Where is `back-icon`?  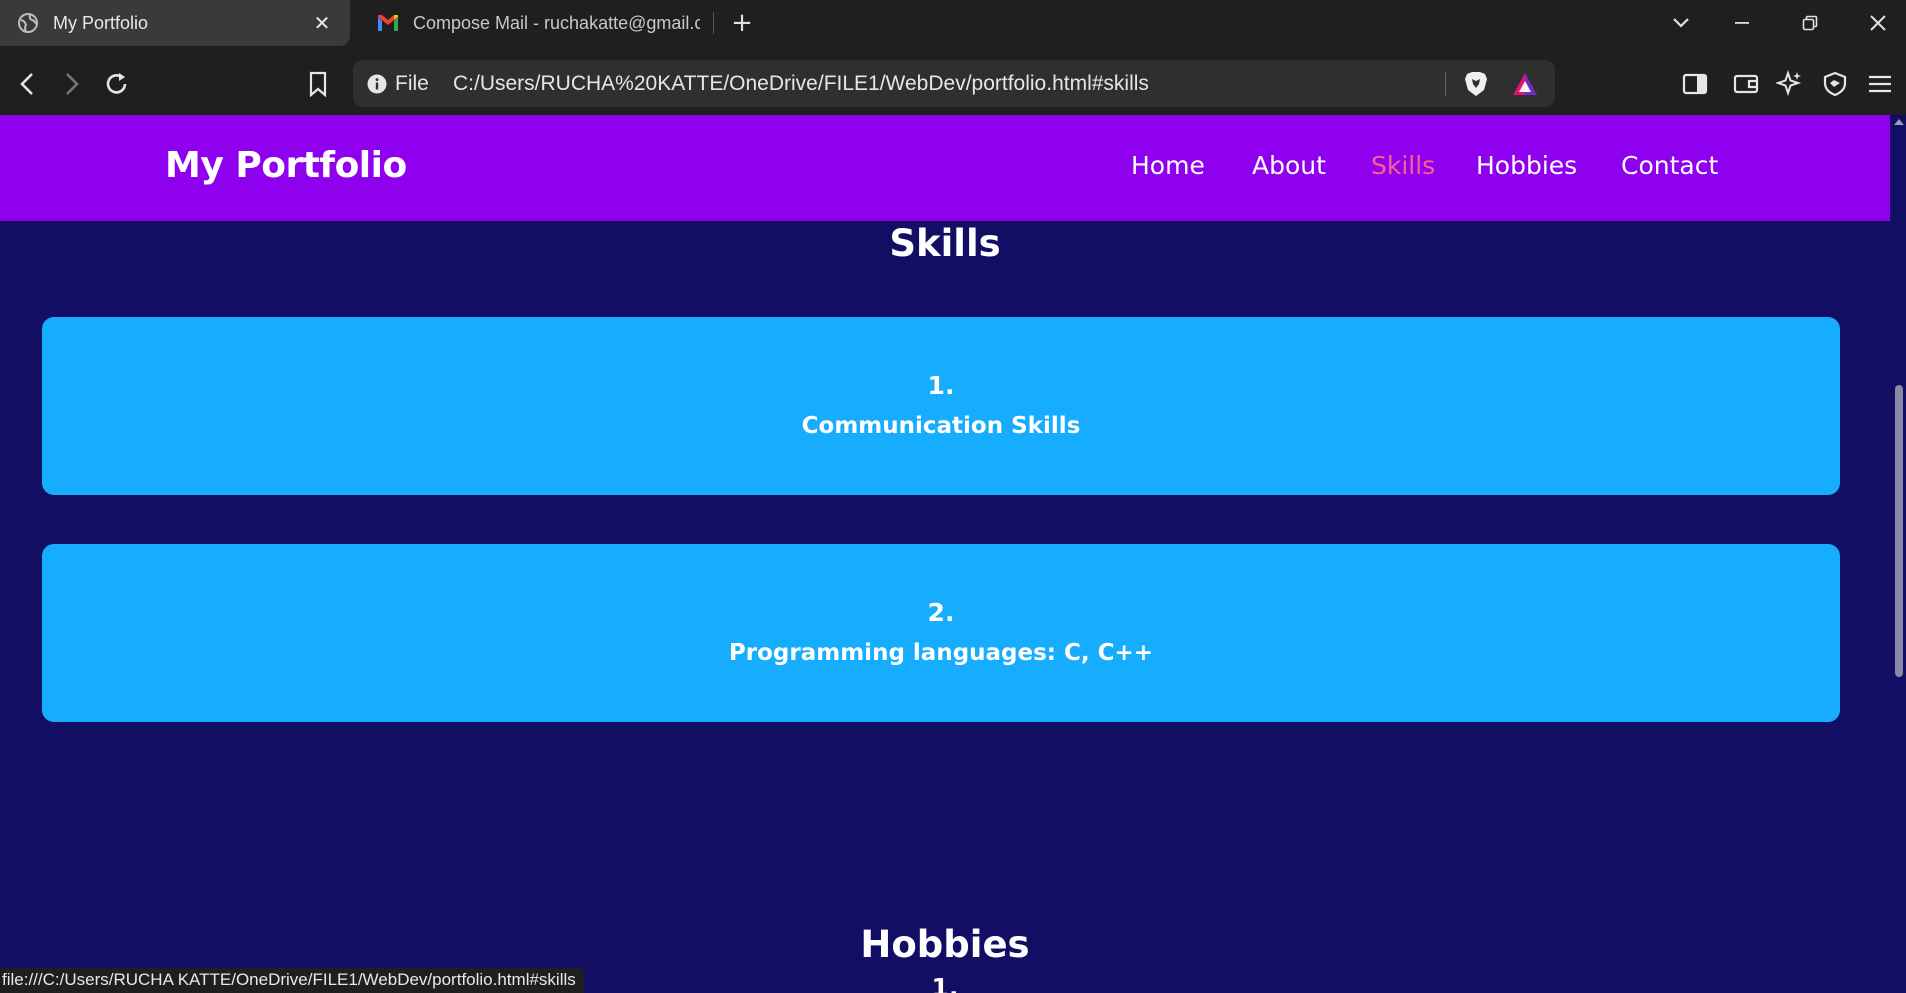
back-icon is located at coordinates (27, 84).